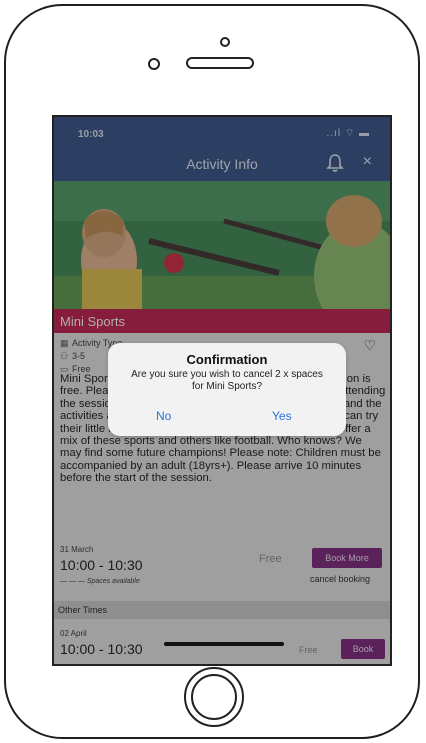  What do you see at coordinates (335, 163) in the screenshot?
I see `bell-icon` at bounding box center [335, 163].